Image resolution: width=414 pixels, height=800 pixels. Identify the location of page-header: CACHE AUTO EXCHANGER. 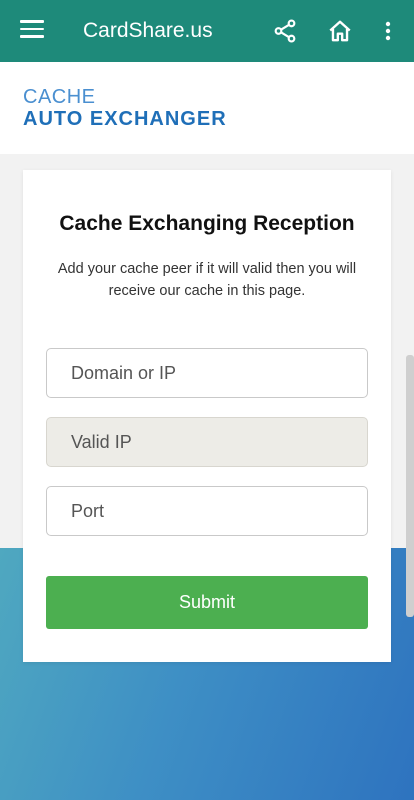
(207, 108).